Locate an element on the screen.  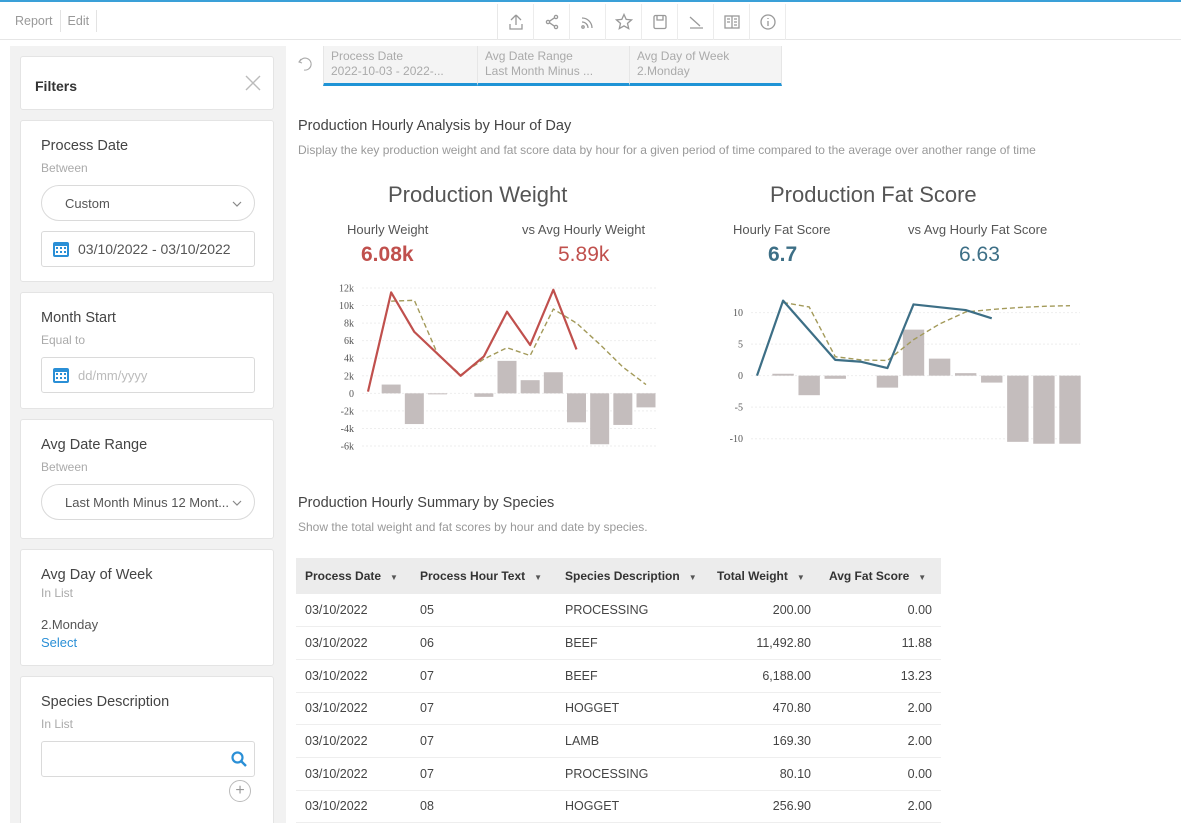
dropdown-value: Custom is located at coordinates (87, 203).